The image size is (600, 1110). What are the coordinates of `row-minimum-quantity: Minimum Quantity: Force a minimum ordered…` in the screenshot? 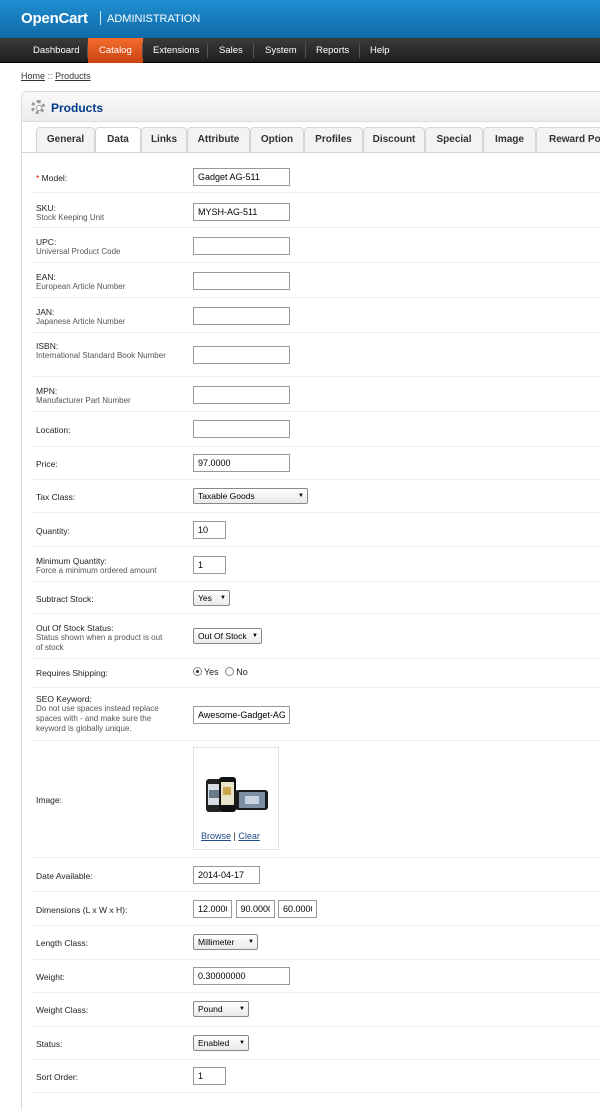 It's located at (316, 564).